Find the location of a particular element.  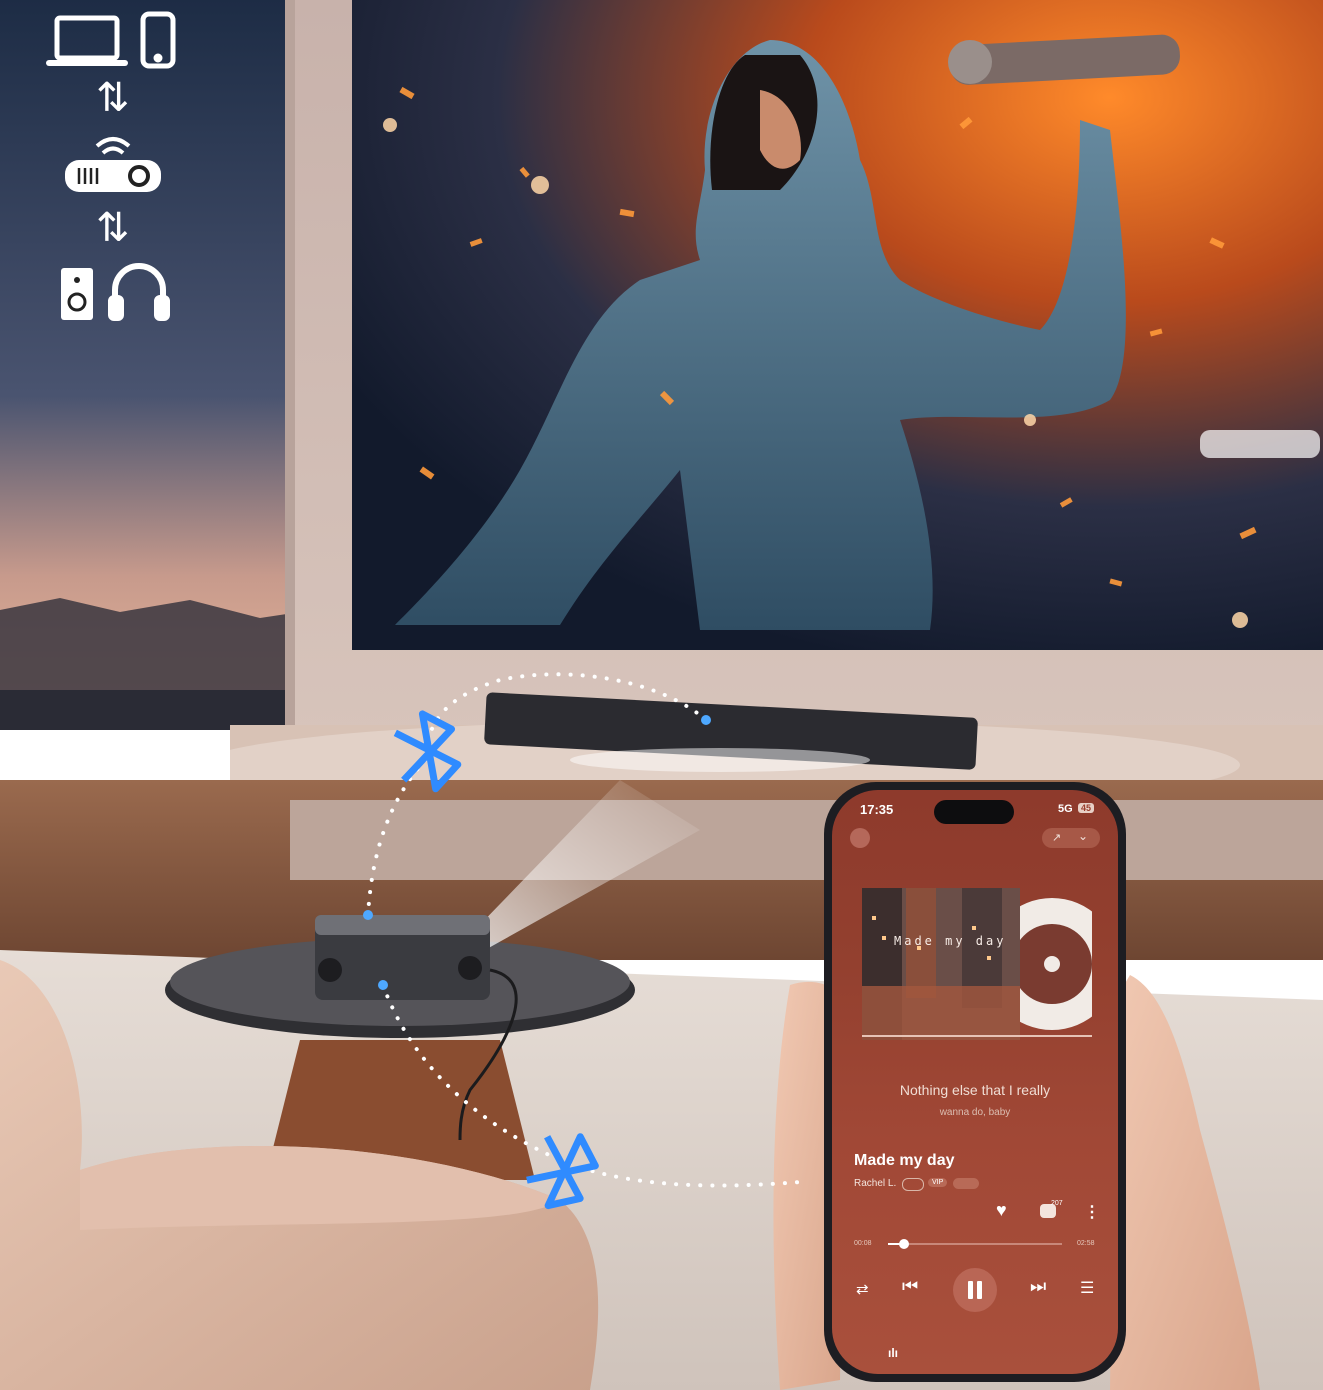

next-track-icon: ⏭ is located at coordinates (1038, 1286).